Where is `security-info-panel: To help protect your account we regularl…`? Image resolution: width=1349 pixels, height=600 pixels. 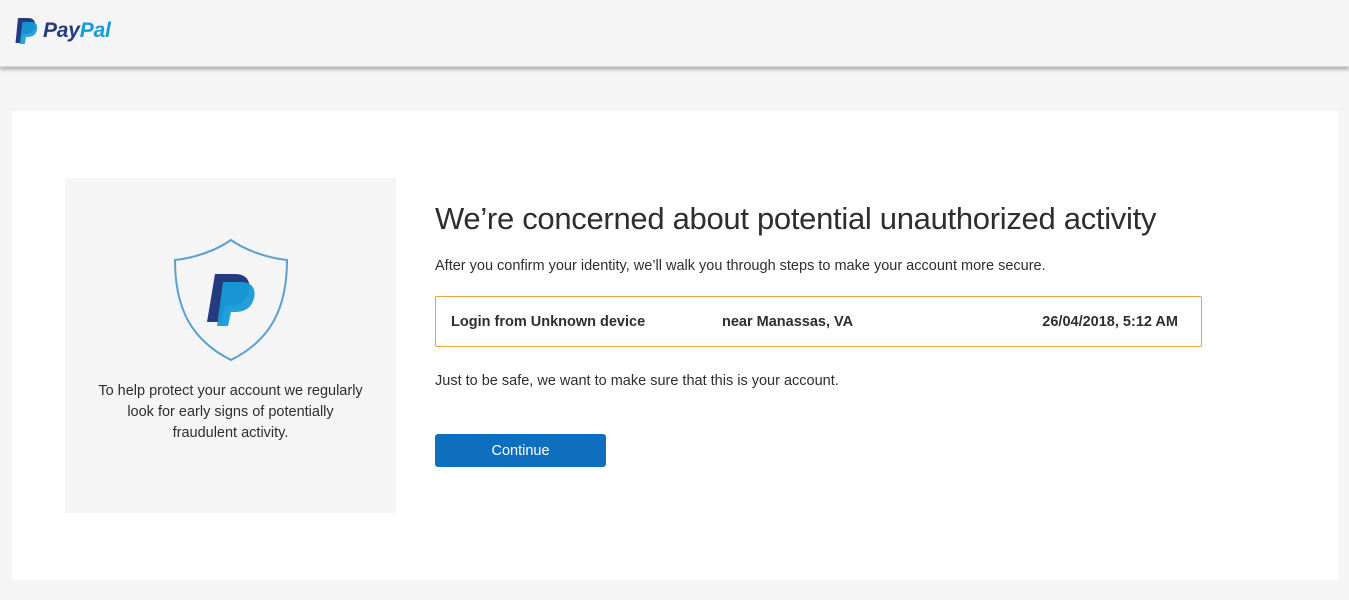 security-info-panel: To help protect your account we regularl… is located at coordinates (230, 345).